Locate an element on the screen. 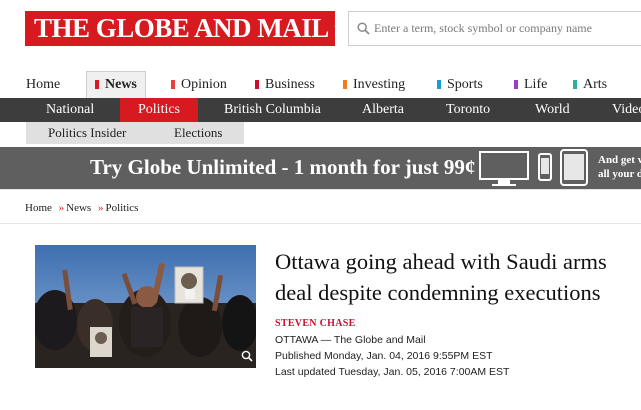 The height and width of the screenshot is (410, 641). nav-investing-label: Investing is located at coordinates (379, 84).